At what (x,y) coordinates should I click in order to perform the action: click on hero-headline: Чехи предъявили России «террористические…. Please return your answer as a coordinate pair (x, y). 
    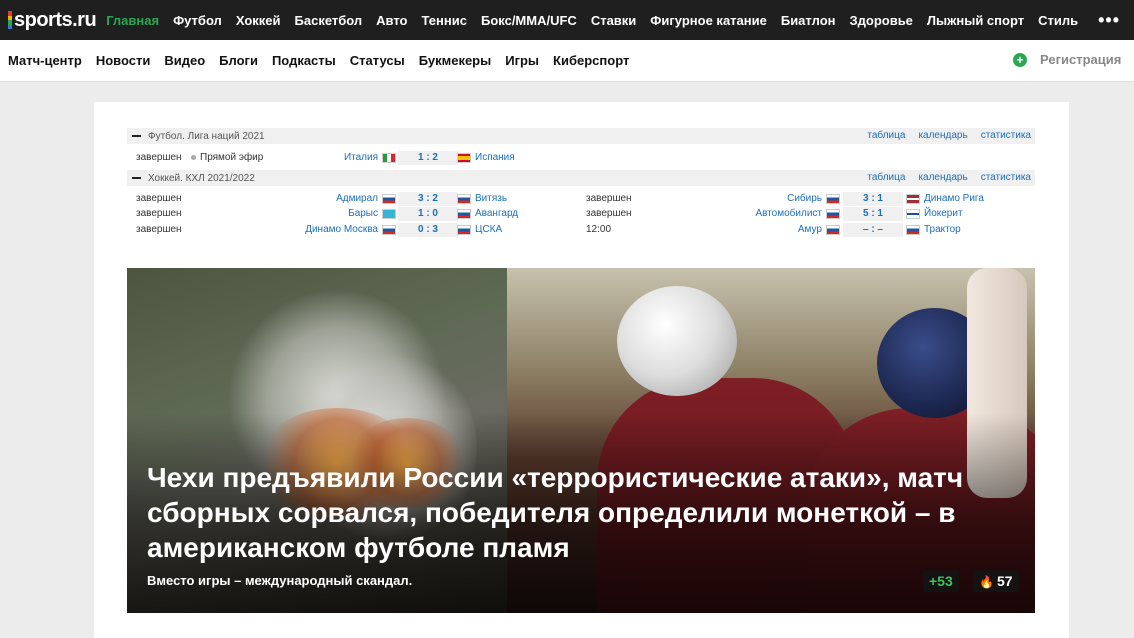
    Looking at the image, I should click on (557, 512).